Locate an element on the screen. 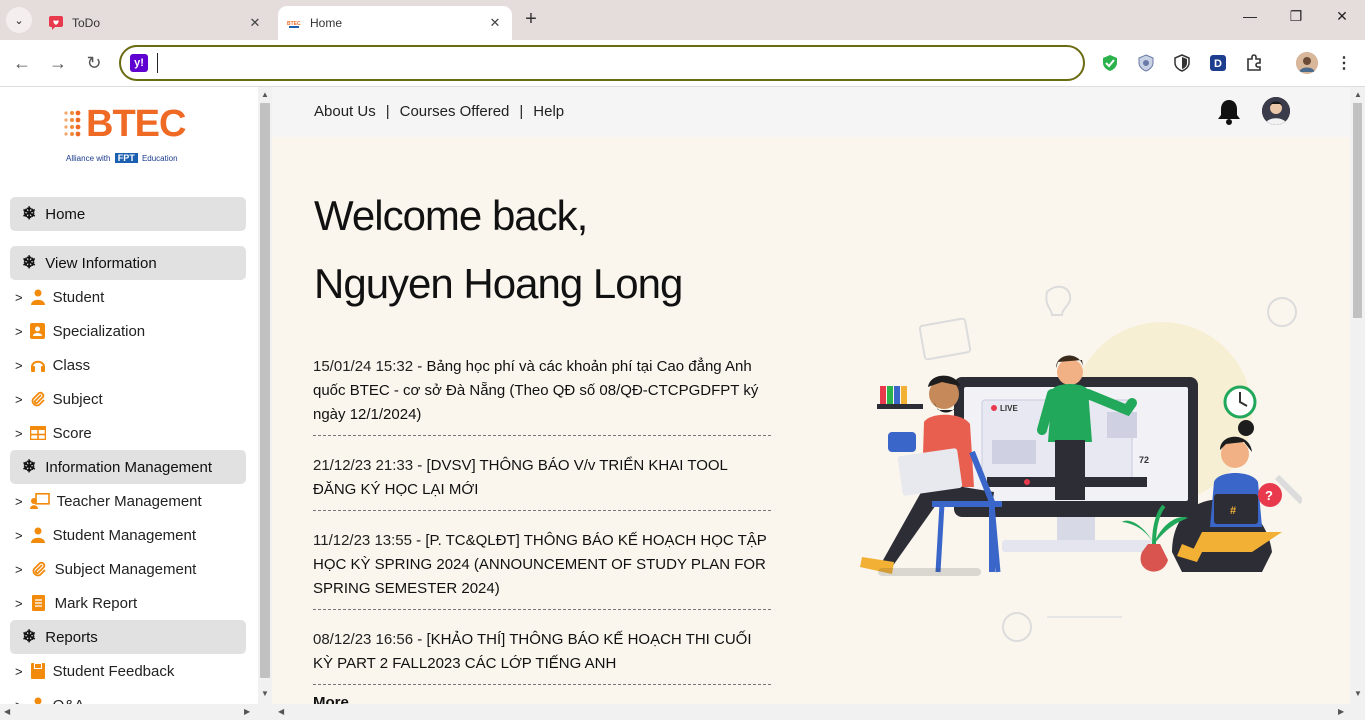  top-navigation: About Us | Courses Offered | Help is located at coordinates (811, 112).